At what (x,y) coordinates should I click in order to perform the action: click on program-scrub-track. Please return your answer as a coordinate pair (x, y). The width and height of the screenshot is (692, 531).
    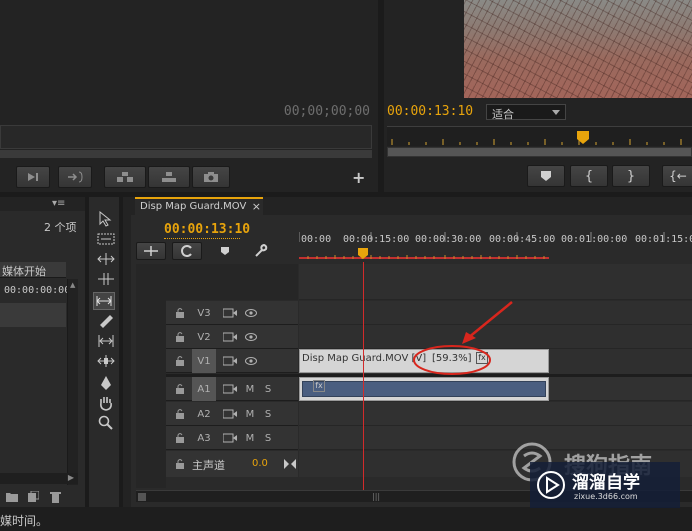
    Looking at the image, I should click on (539, 152).